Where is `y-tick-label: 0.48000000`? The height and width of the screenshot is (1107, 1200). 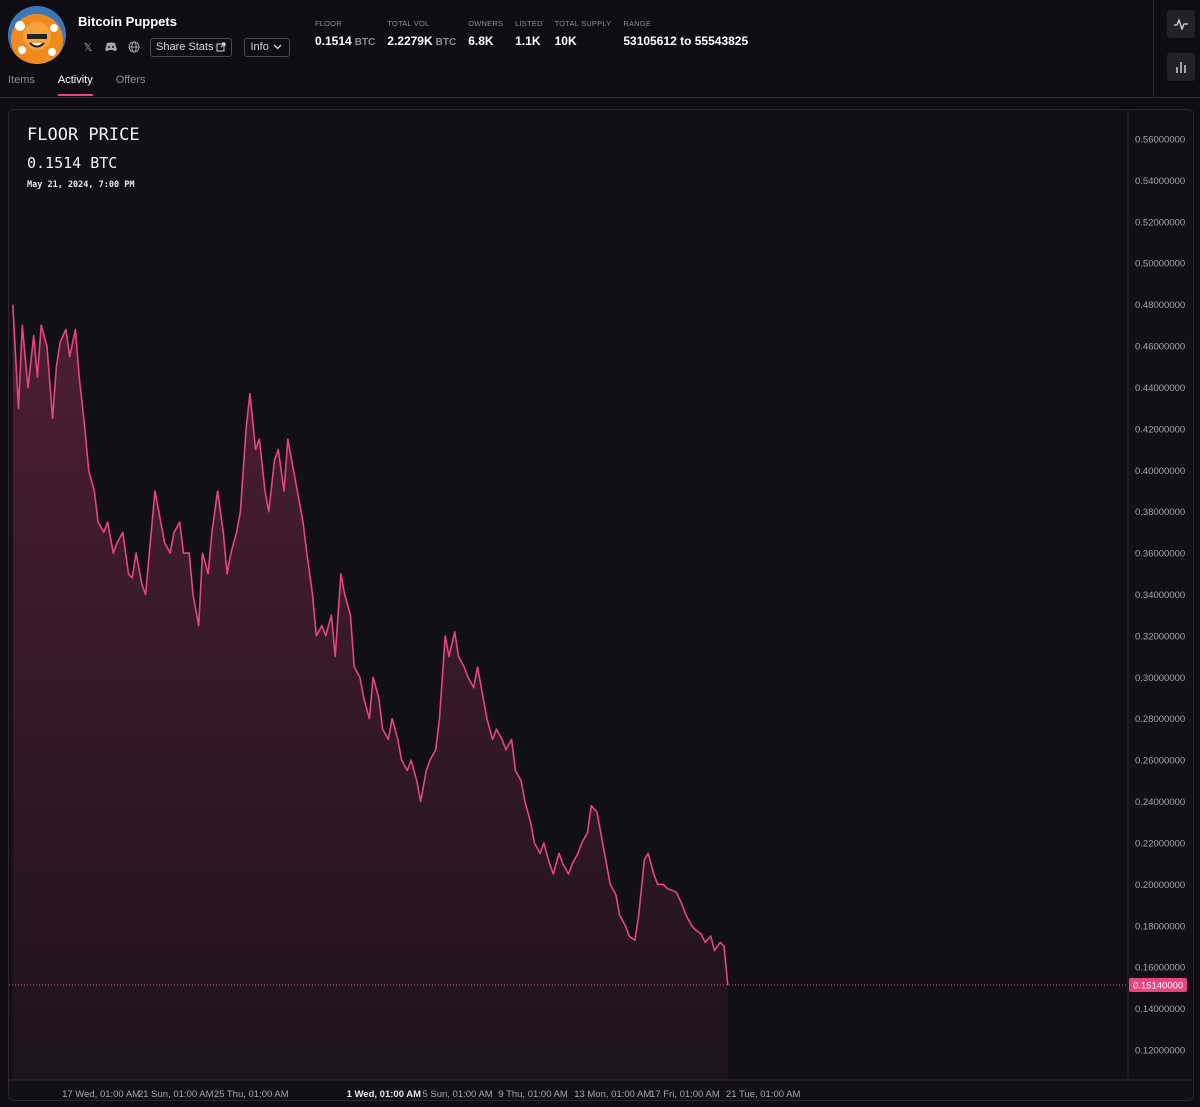
y-tick-label: 0.48000000 is located at coordinates (1160, 305).